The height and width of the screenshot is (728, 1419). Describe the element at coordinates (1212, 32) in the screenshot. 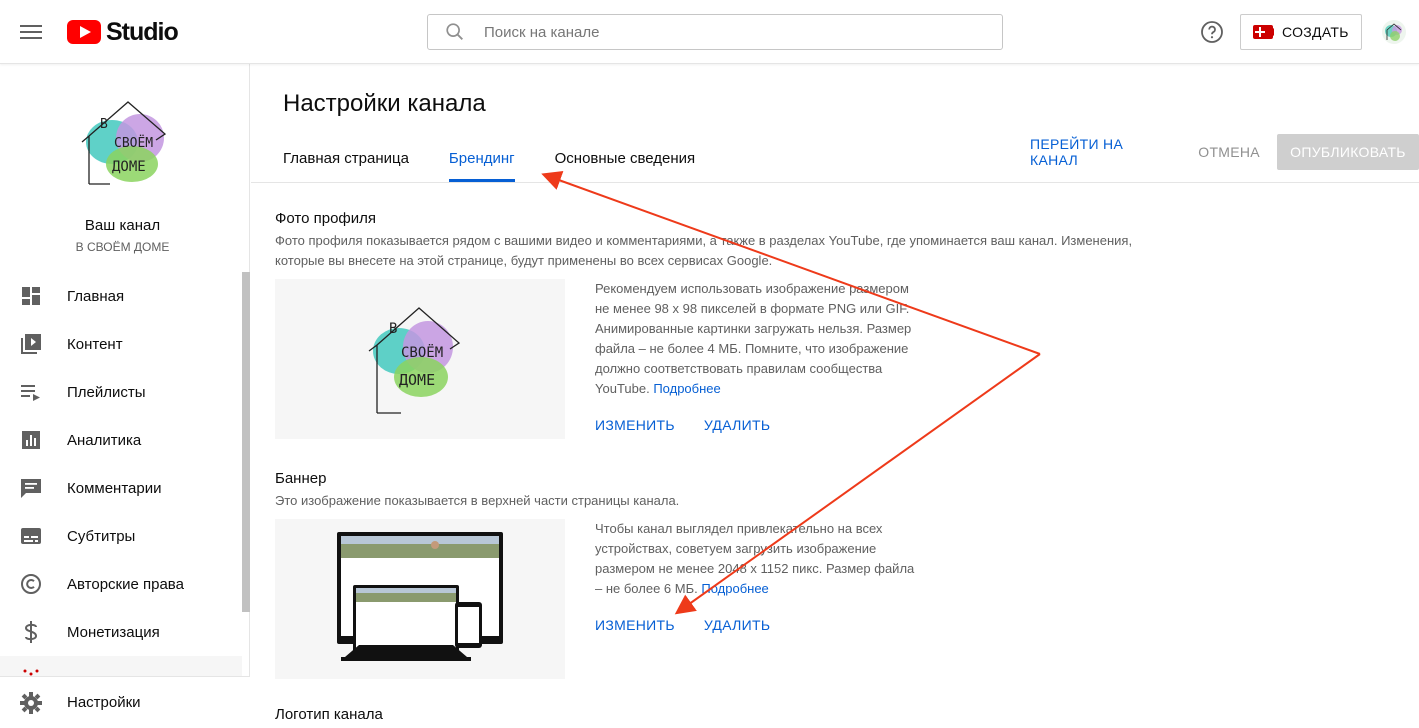

I see `help-icon` at that location.